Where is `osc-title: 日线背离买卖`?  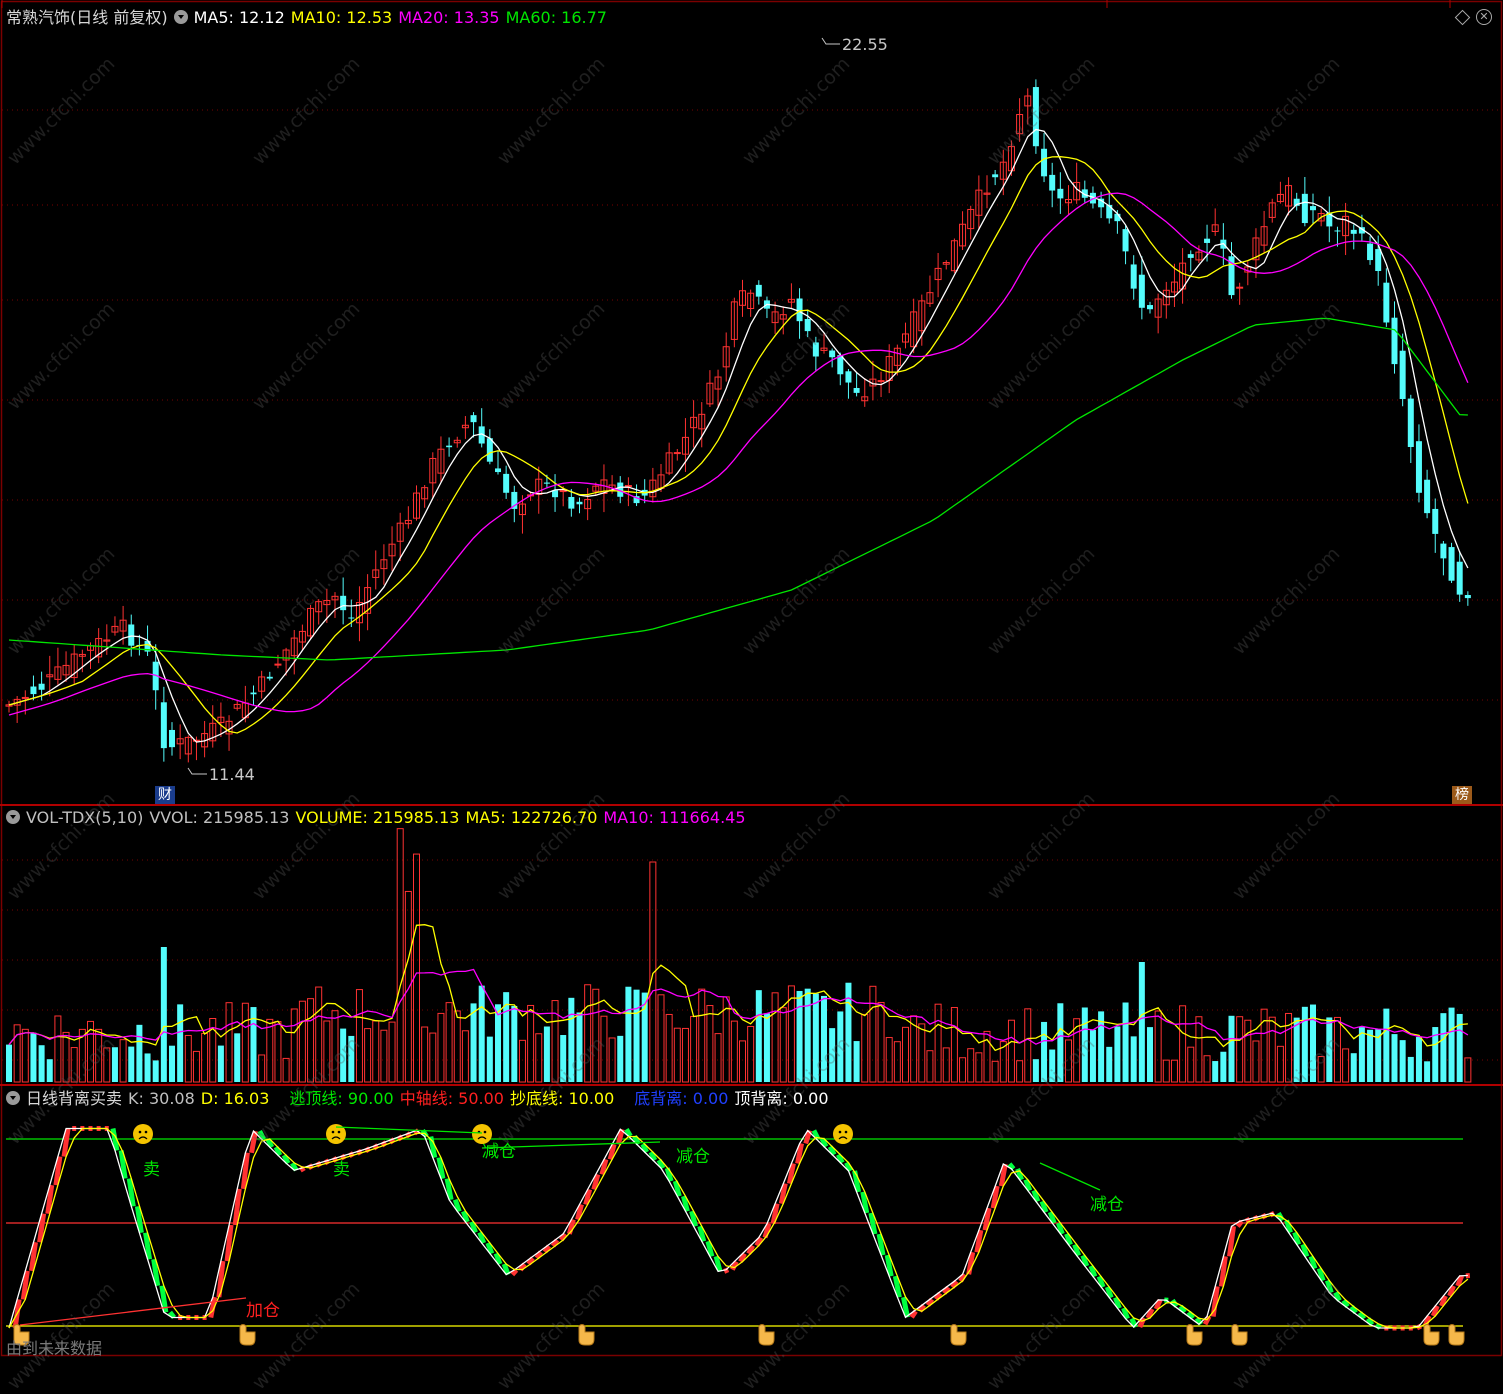 osc-title: 日线背离买卖 is located at coordinates (74, 1098).